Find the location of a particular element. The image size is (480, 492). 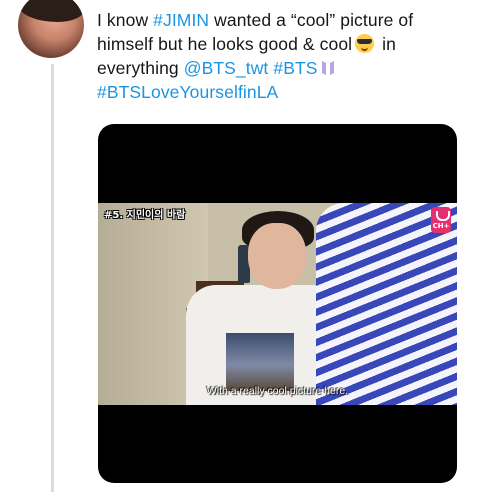

tweet-text-part1: I know is located at coordinates (125, 20).